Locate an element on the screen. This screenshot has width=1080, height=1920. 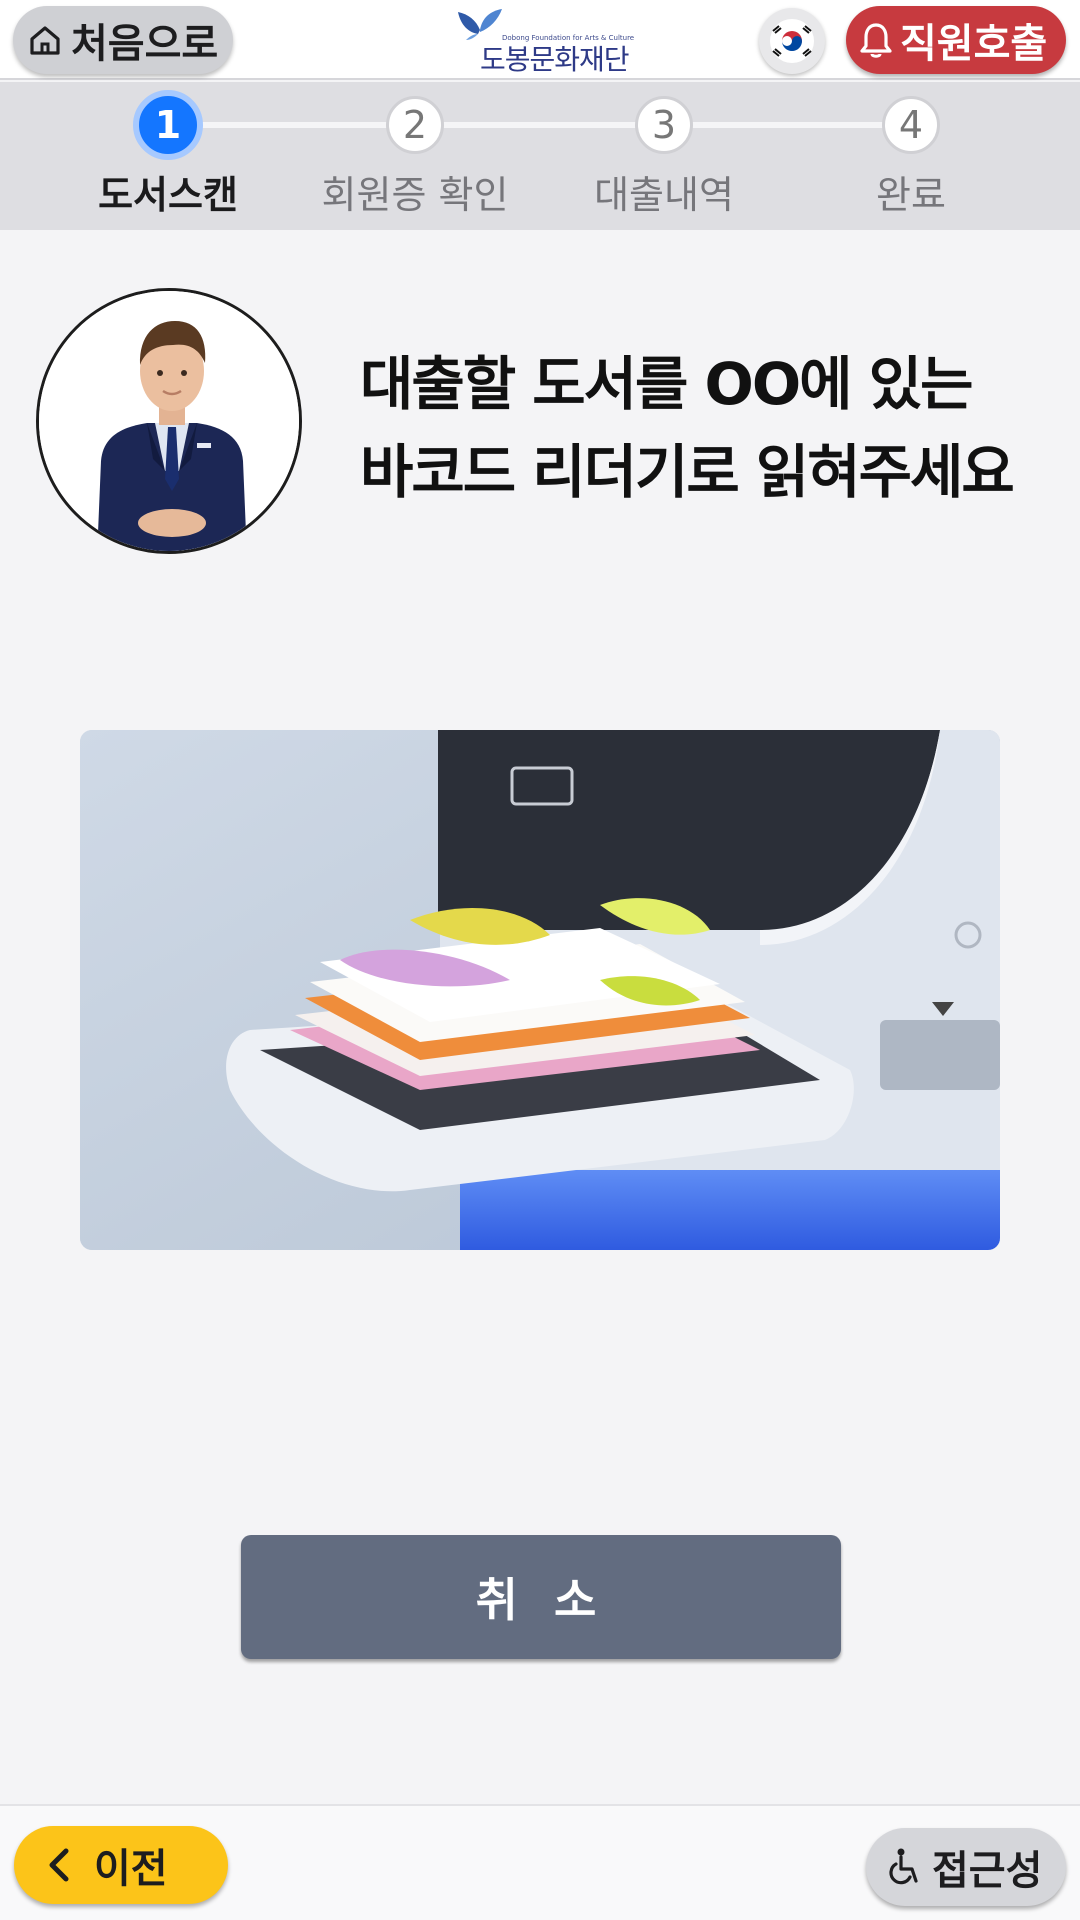
previous-button: 이전 is located at coordinates (121, 1865).